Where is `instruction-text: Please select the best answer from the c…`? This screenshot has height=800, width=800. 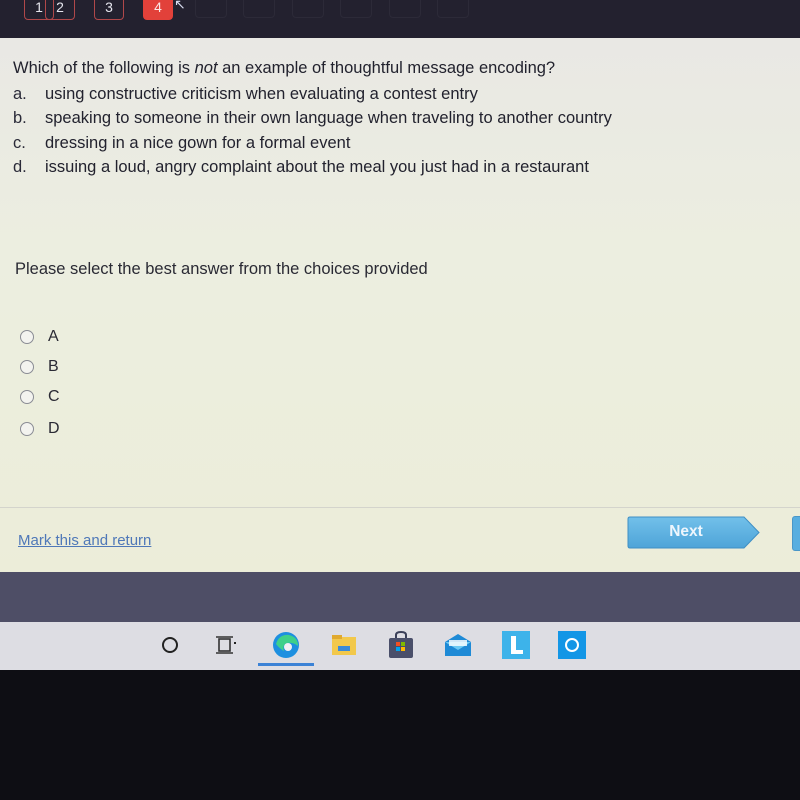
instruction-text: Please select the best answer from the c… is located at coordinates (221, 269).